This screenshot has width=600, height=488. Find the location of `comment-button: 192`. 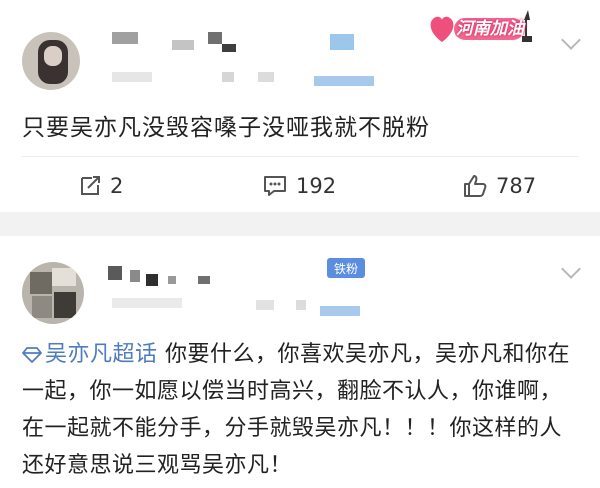

comment-button: 192 is located at coordinates (299, 186).